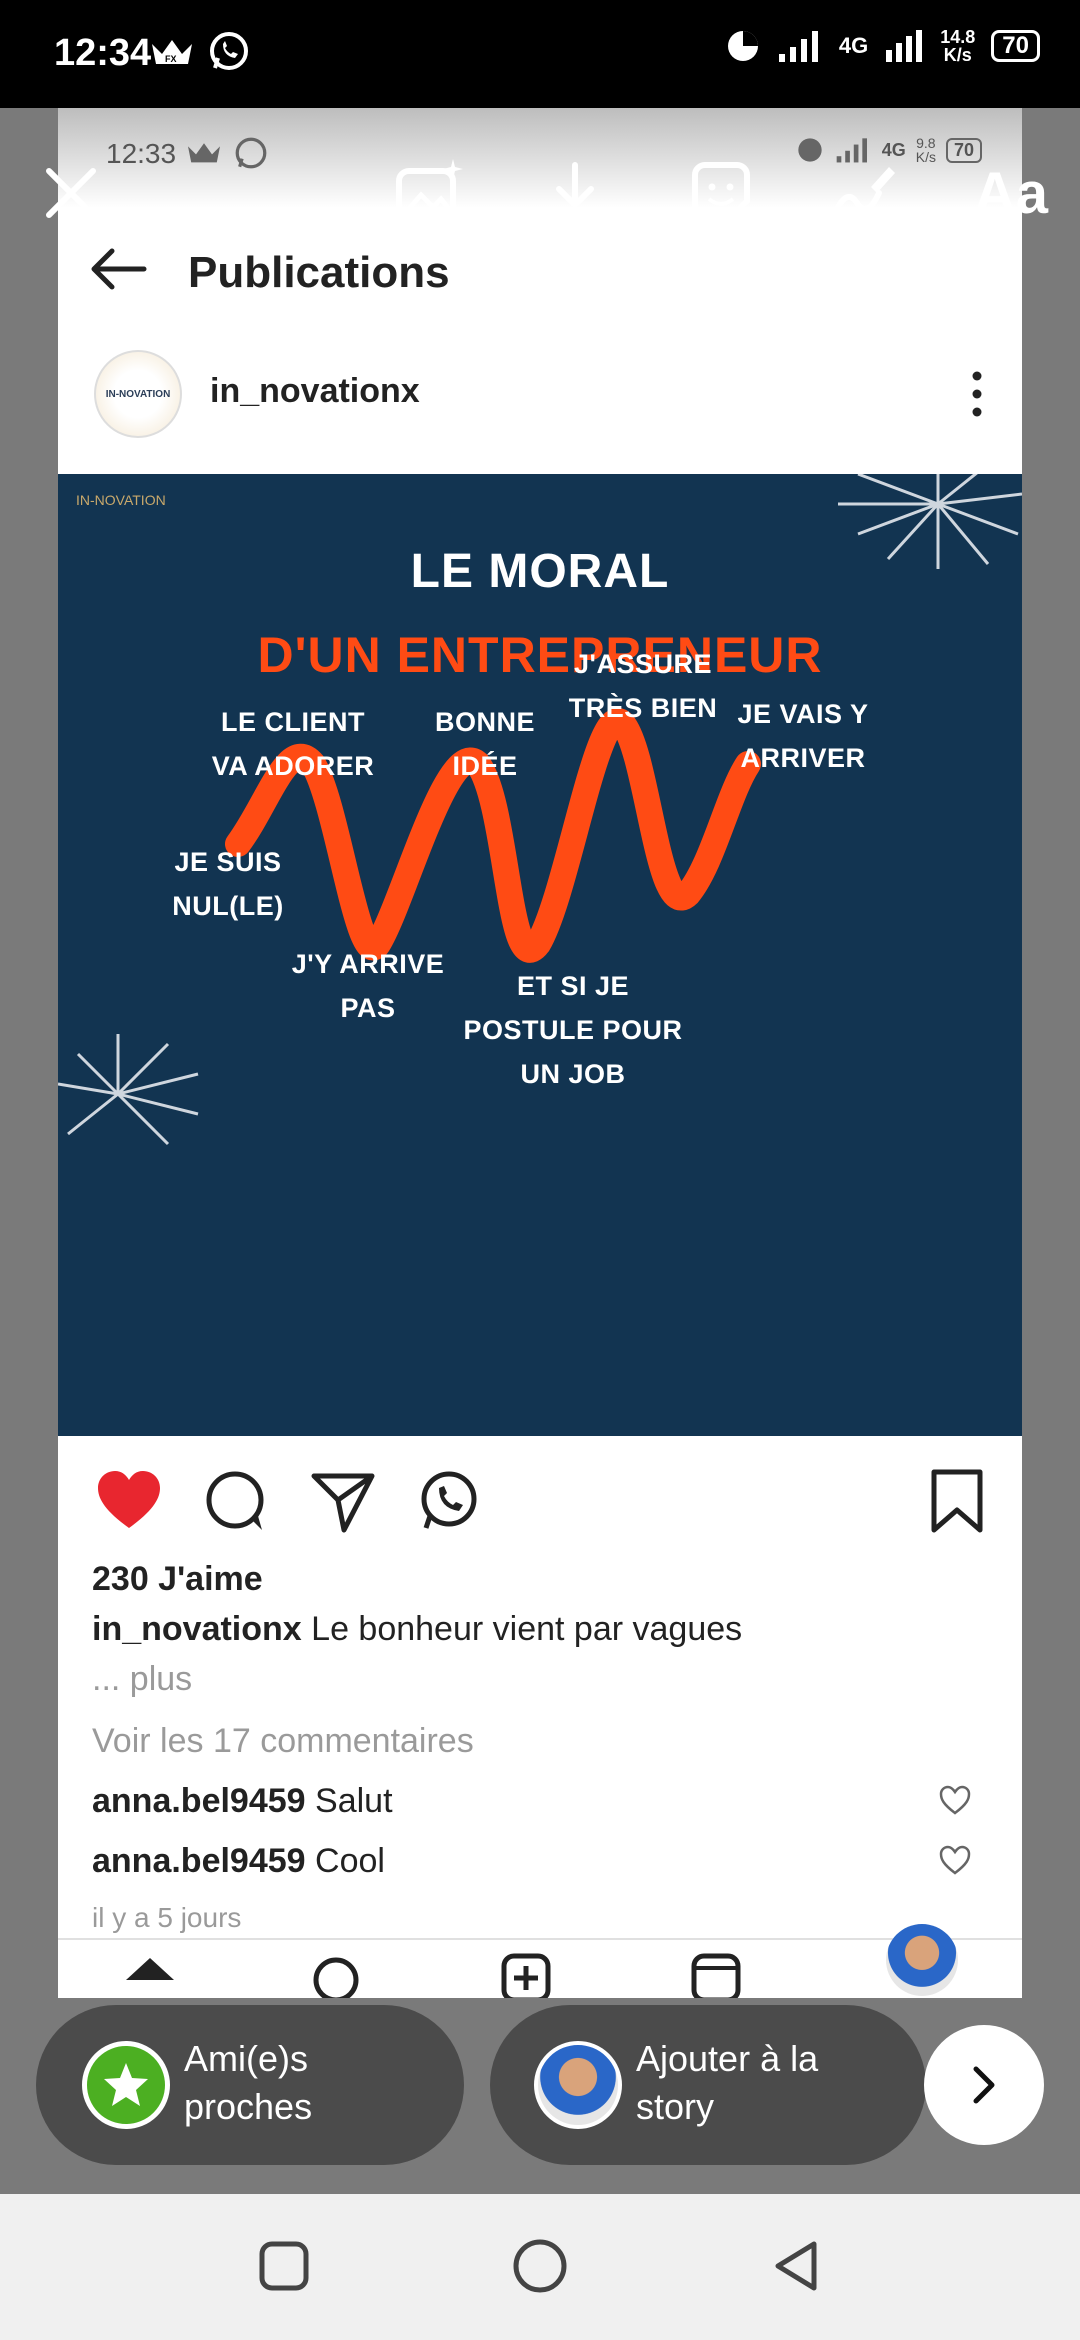  I want to click on avatar, so click(578, 2085).